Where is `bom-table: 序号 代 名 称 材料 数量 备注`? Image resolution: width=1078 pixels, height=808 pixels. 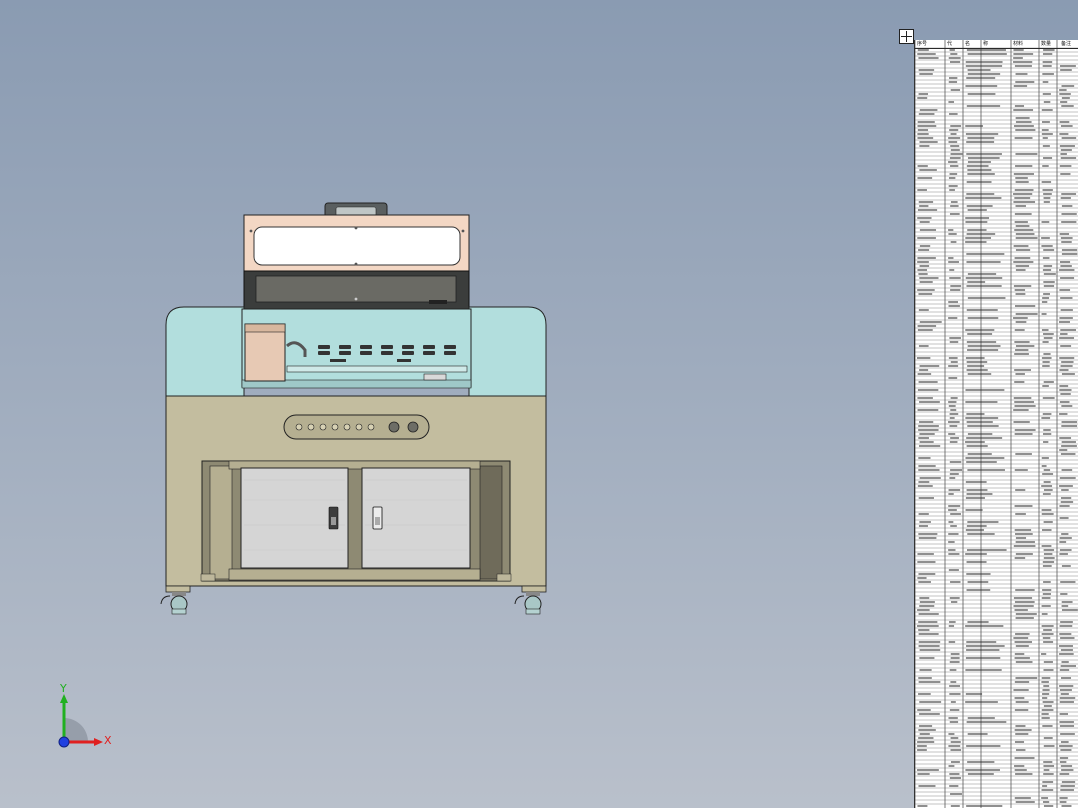 bom-table: 序号 代 名 称 材料 数量 备注 is located at coordinates (996, 424).